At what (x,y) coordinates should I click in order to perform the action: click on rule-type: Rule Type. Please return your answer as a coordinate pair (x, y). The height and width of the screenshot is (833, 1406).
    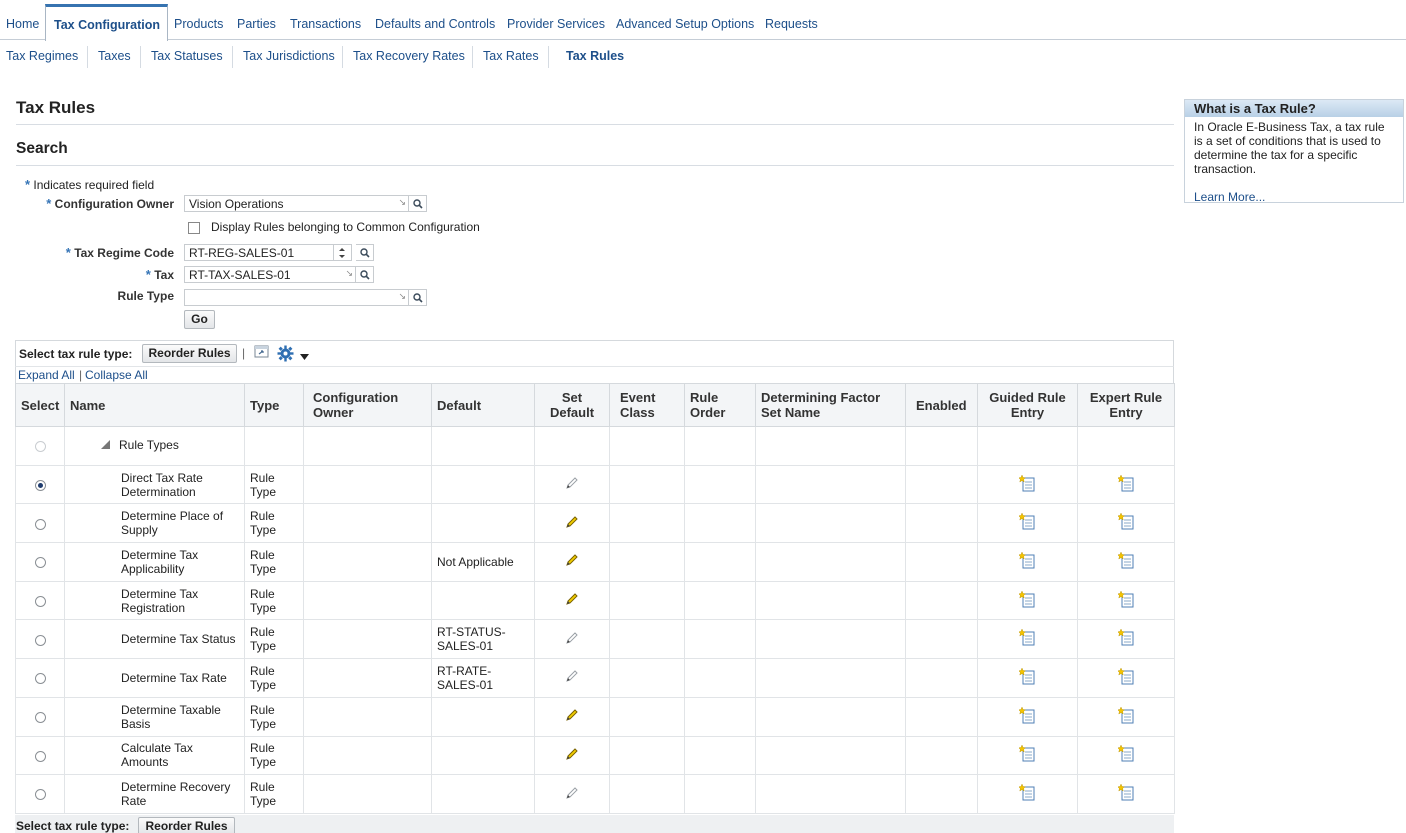
    Looking at the image, I should click on (274, 562).